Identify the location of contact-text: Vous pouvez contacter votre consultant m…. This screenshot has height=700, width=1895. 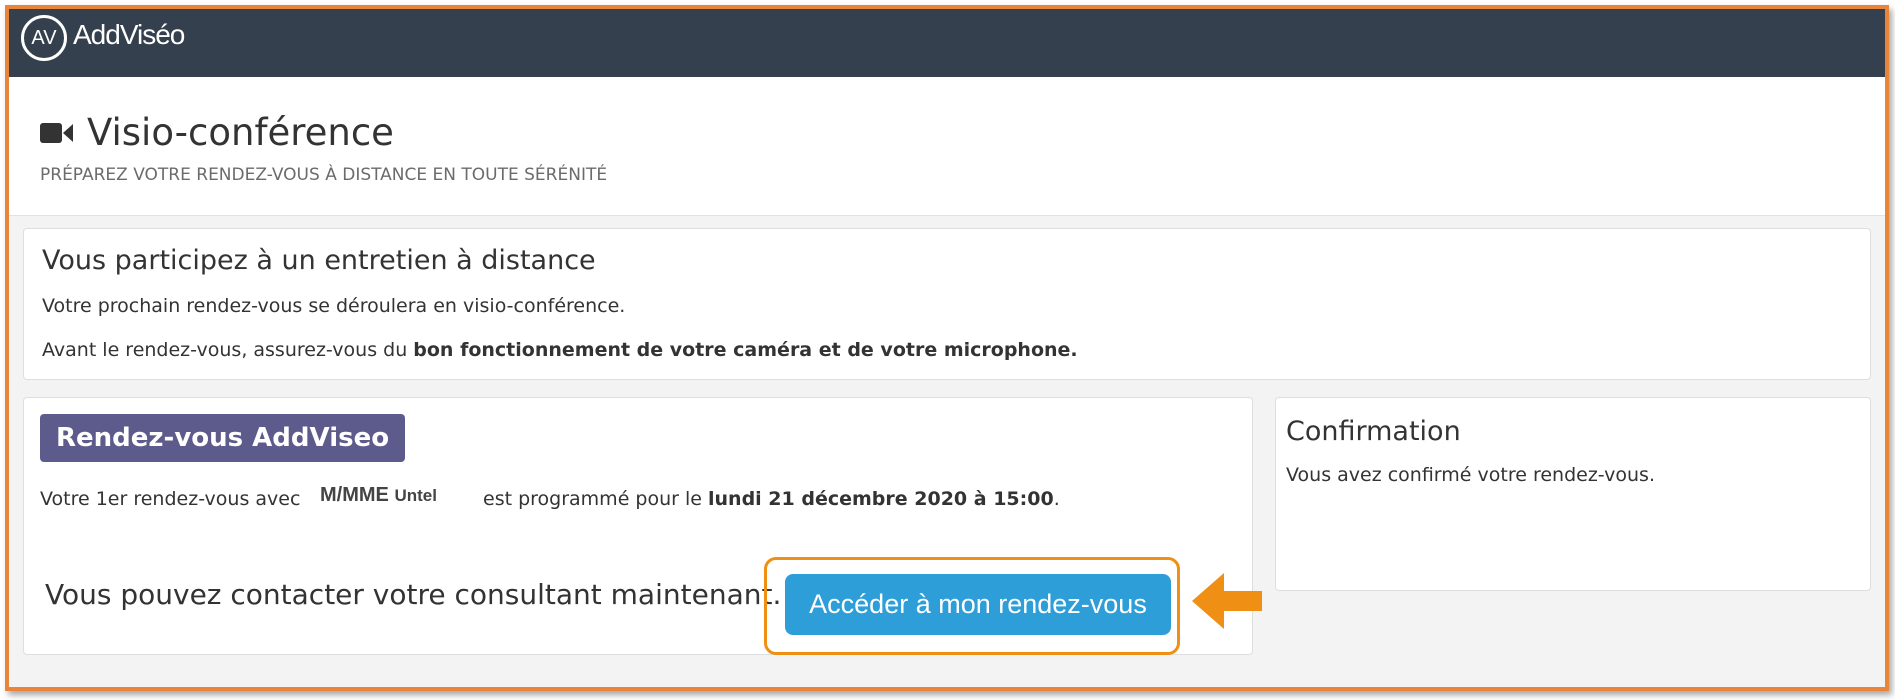
(413, 594).